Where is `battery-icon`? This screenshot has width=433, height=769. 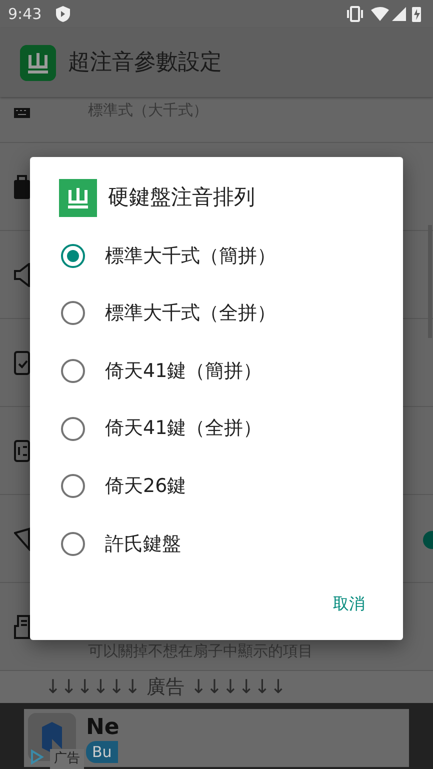 battery-icon is located at coordinates (416, 14).